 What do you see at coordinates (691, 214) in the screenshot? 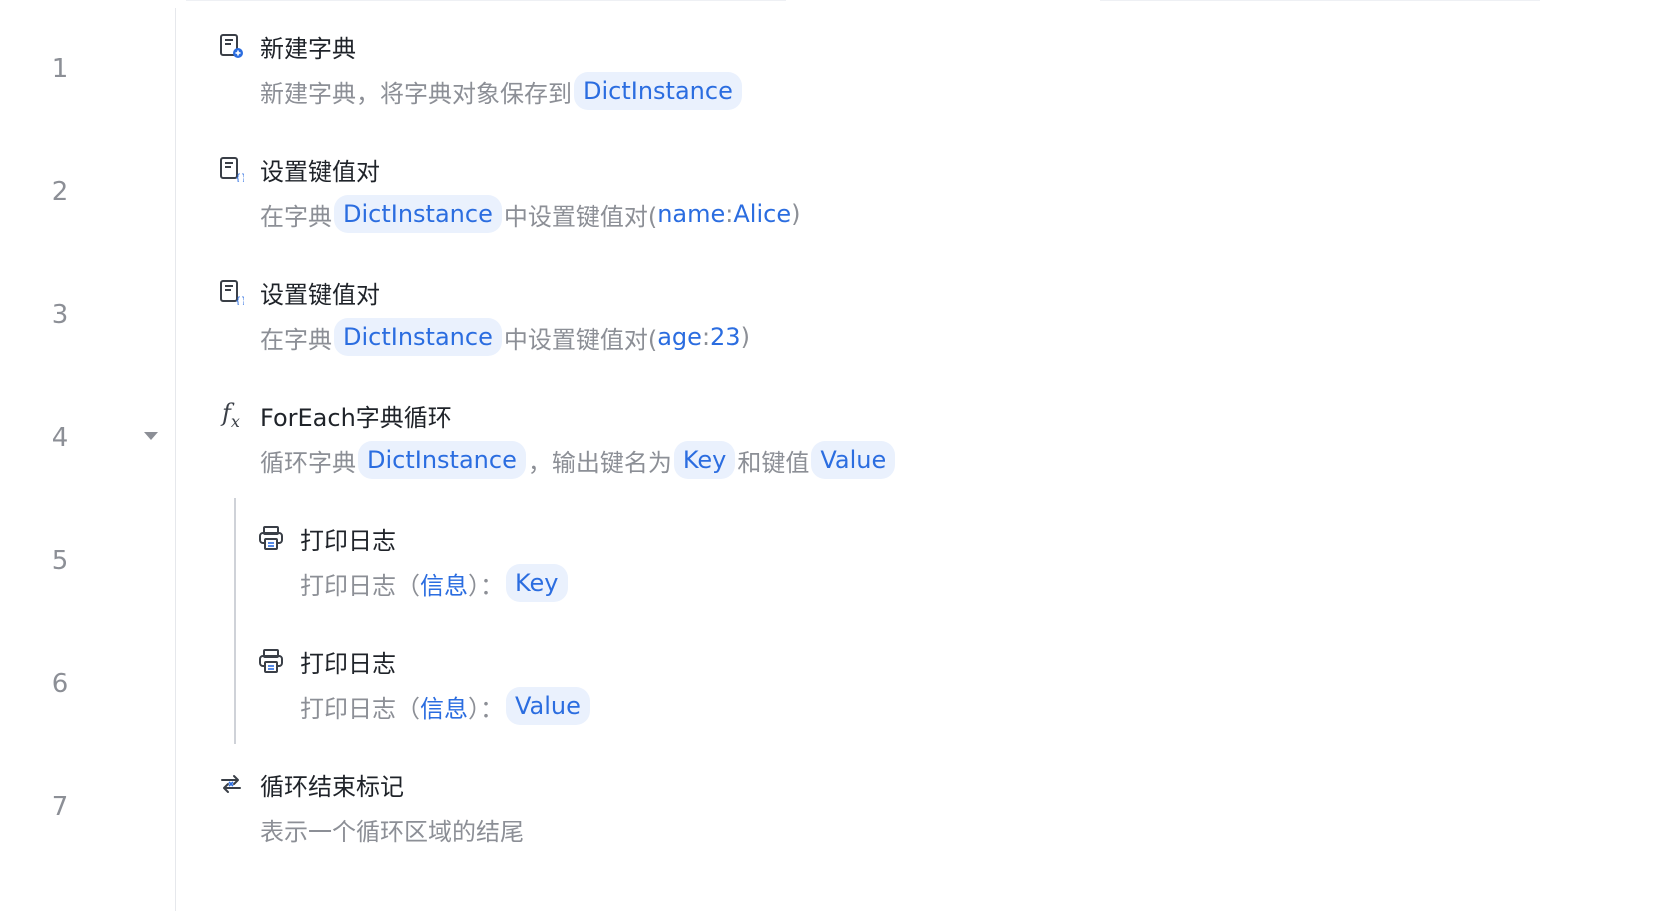
I see `key-literal: name` at bounding box center [691, 214].